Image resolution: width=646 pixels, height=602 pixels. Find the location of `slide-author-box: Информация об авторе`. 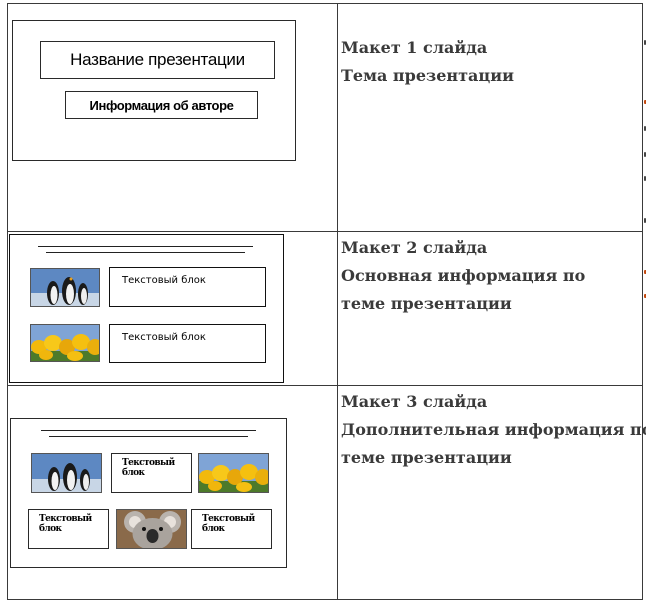

slide-author-box: Информация об авторе is located at coordinates (161, 105).